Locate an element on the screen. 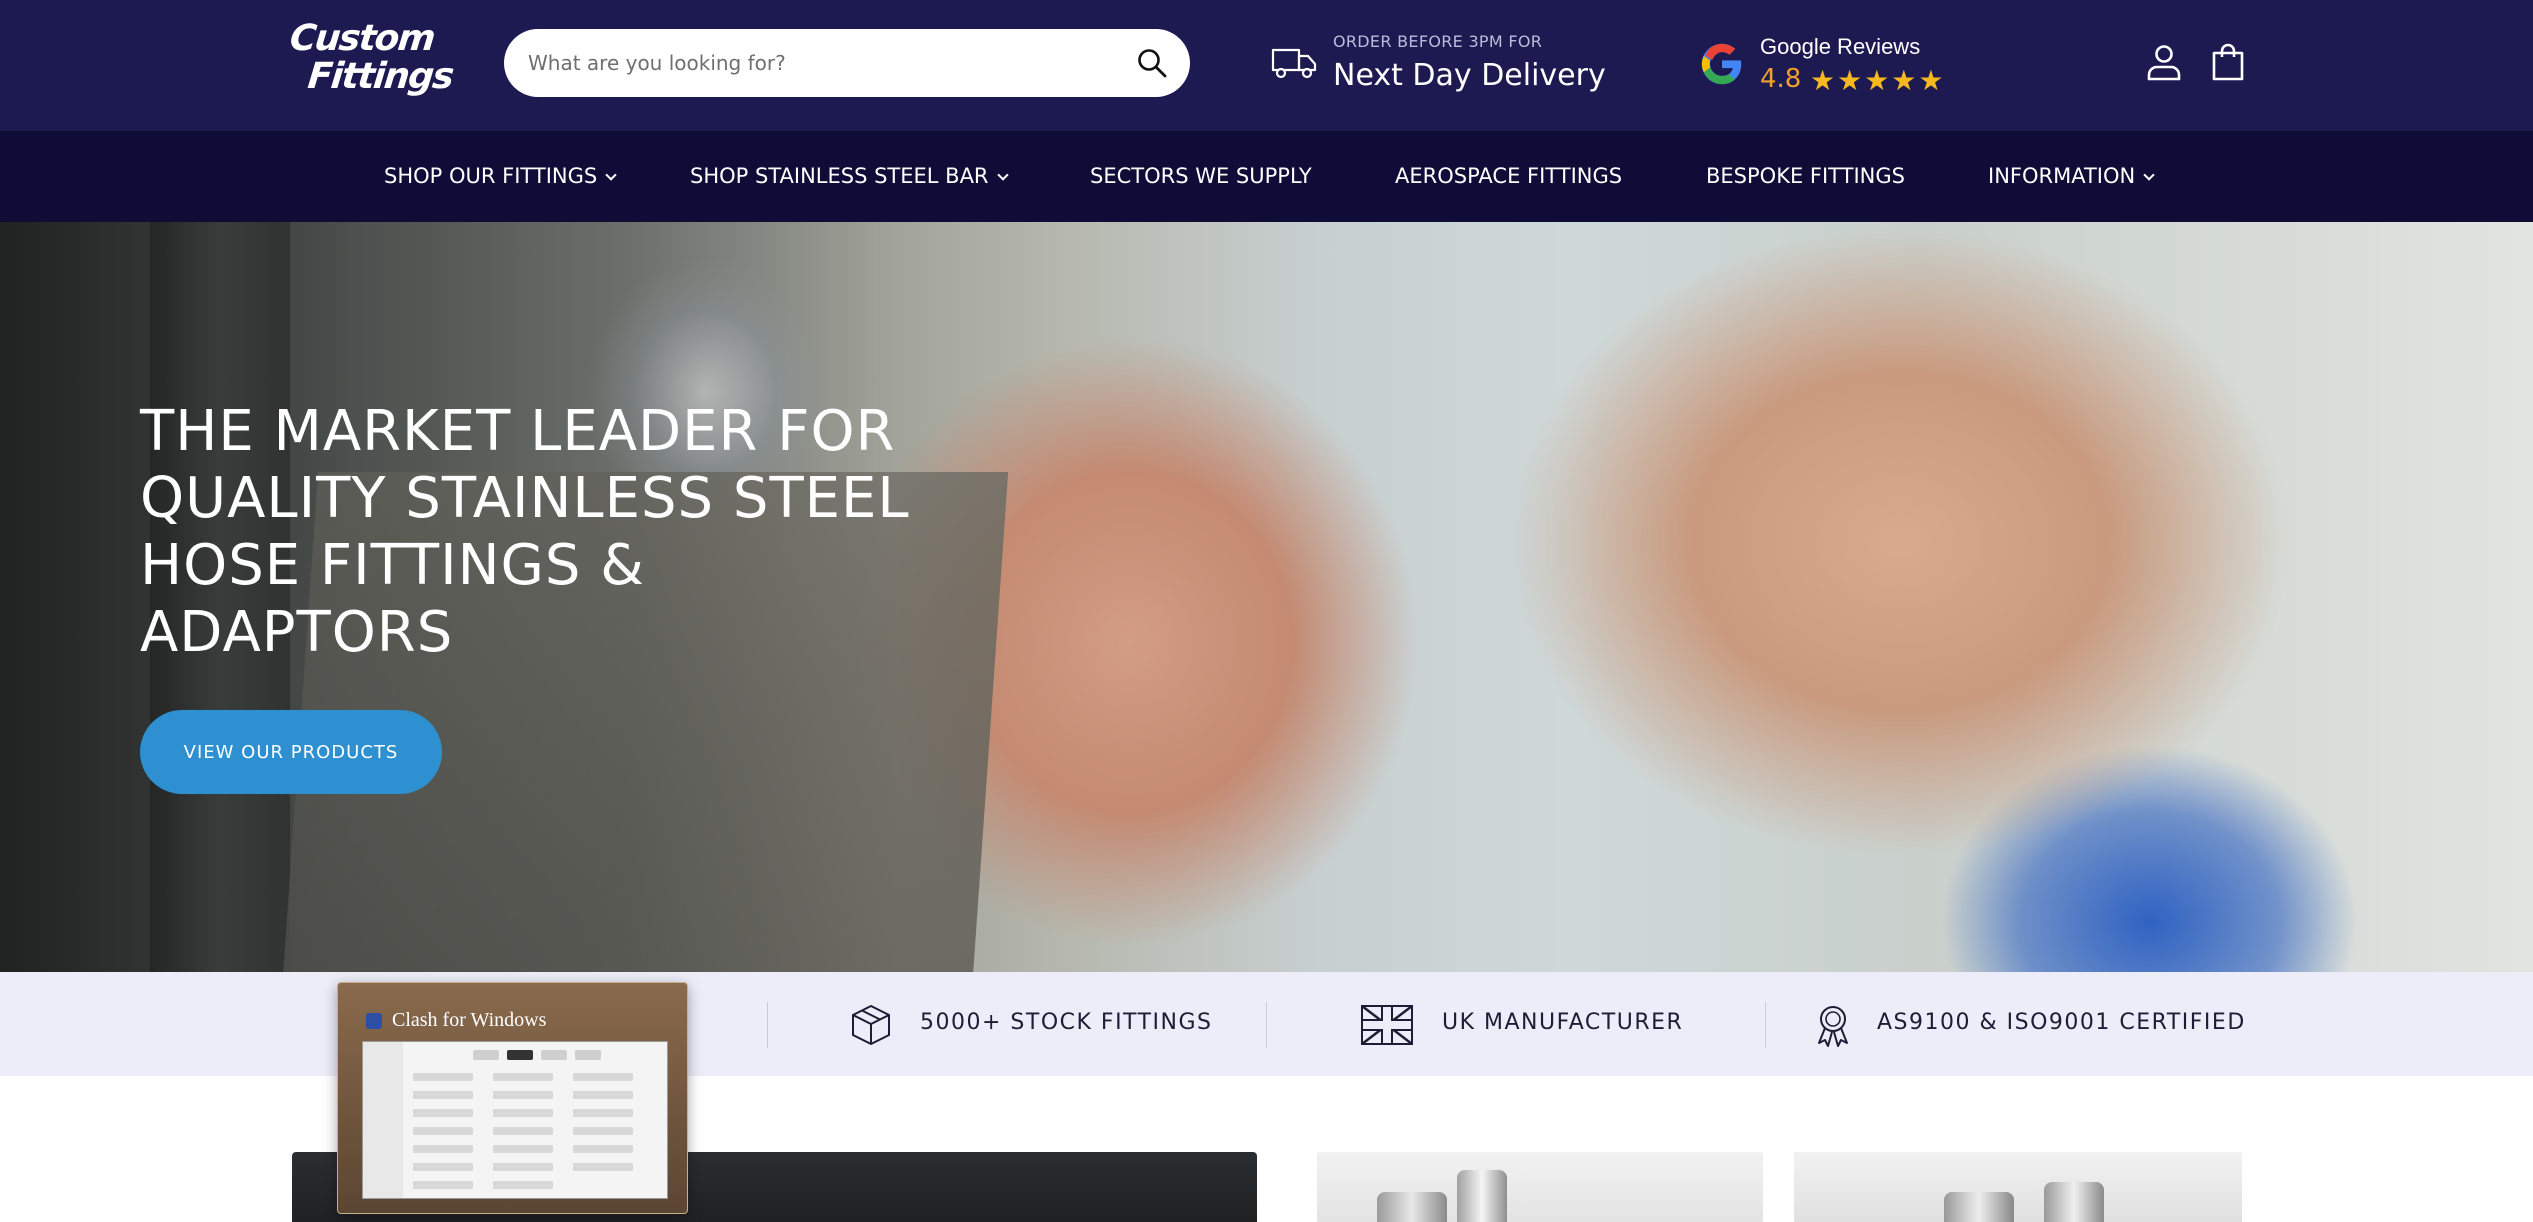  nav-label: AEROSPACE FITTINGS is located at coordinates (1509, 176).